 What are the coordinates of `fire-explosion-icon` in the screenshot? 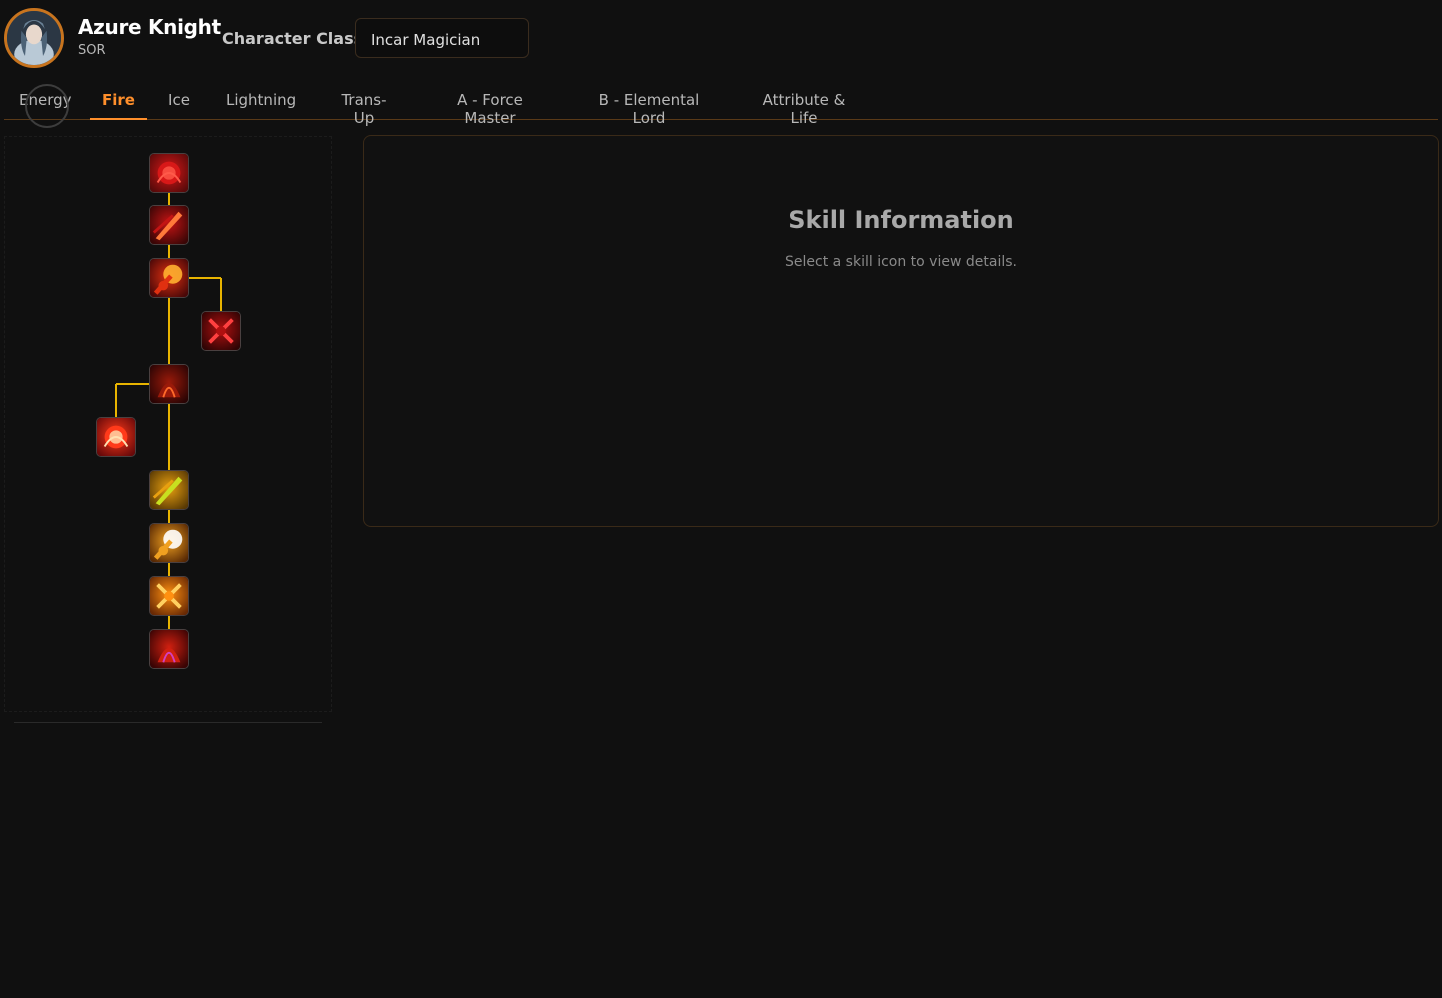 It's located at (169, 596).